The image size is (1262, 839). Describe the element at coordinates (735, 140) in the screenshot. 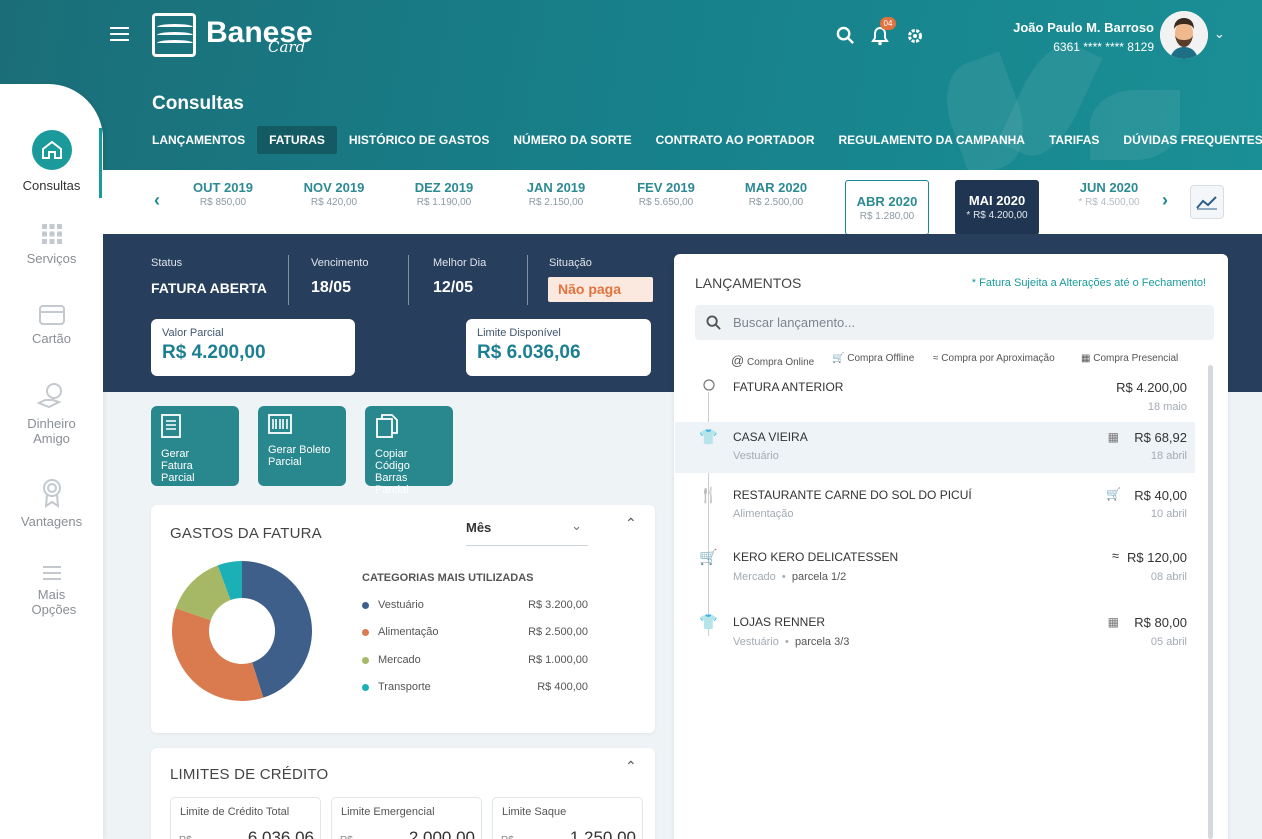

I see `tab-contrato-portador: CONTRATO AO PORTADOR` at that location.